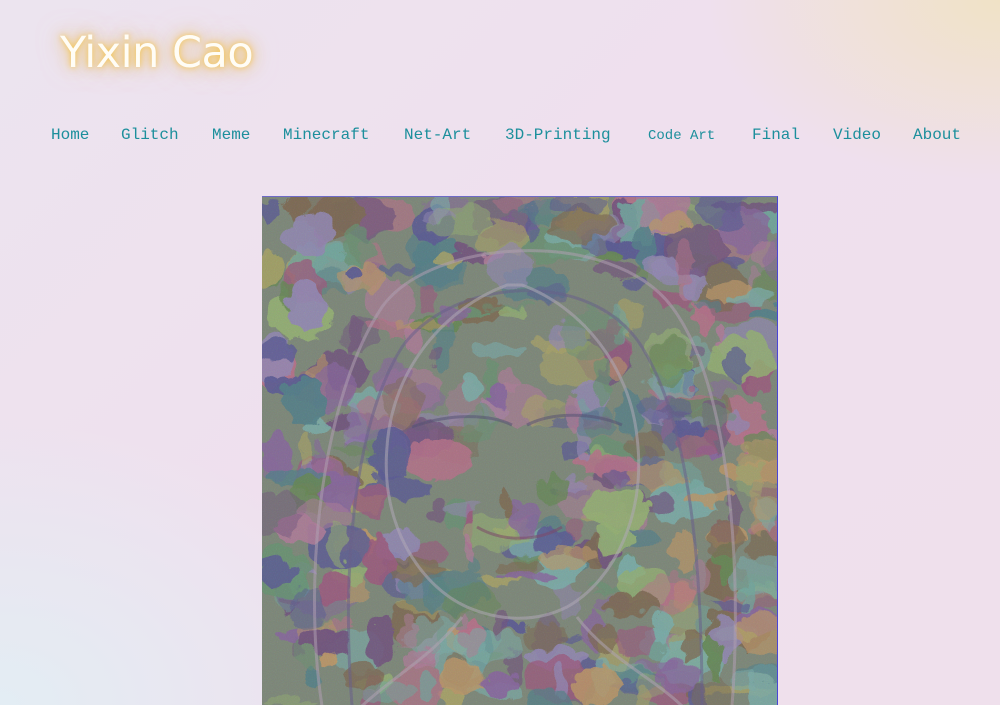 The image size is (1000, 705). Describe the element at coordinates (231, 135) in the screenshot. I see `nav-meme: Meme` at that location.